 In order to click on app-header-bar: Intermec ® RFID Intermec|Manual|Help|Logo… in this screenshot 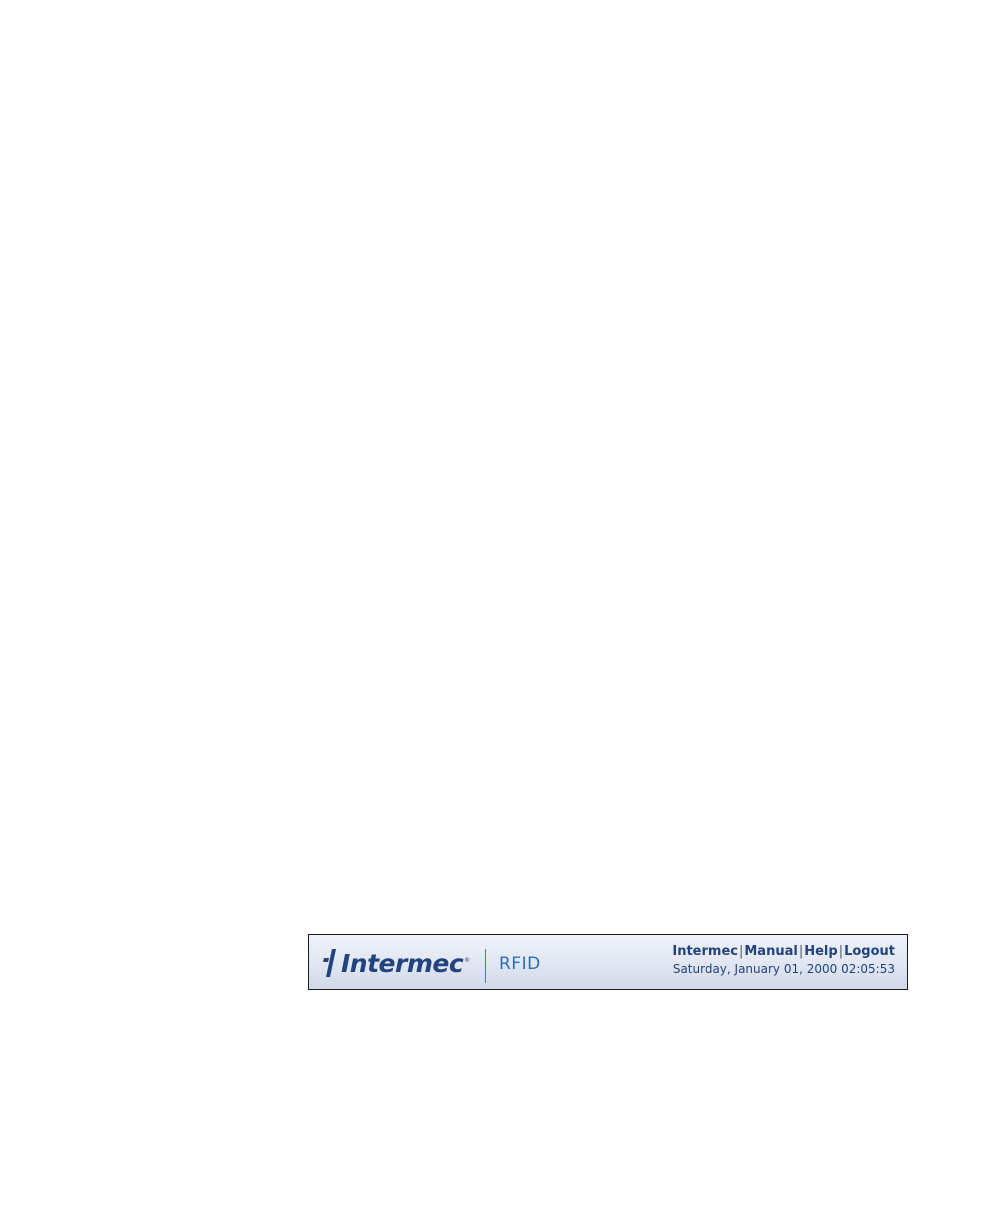, I will do `click(608, 962)`.